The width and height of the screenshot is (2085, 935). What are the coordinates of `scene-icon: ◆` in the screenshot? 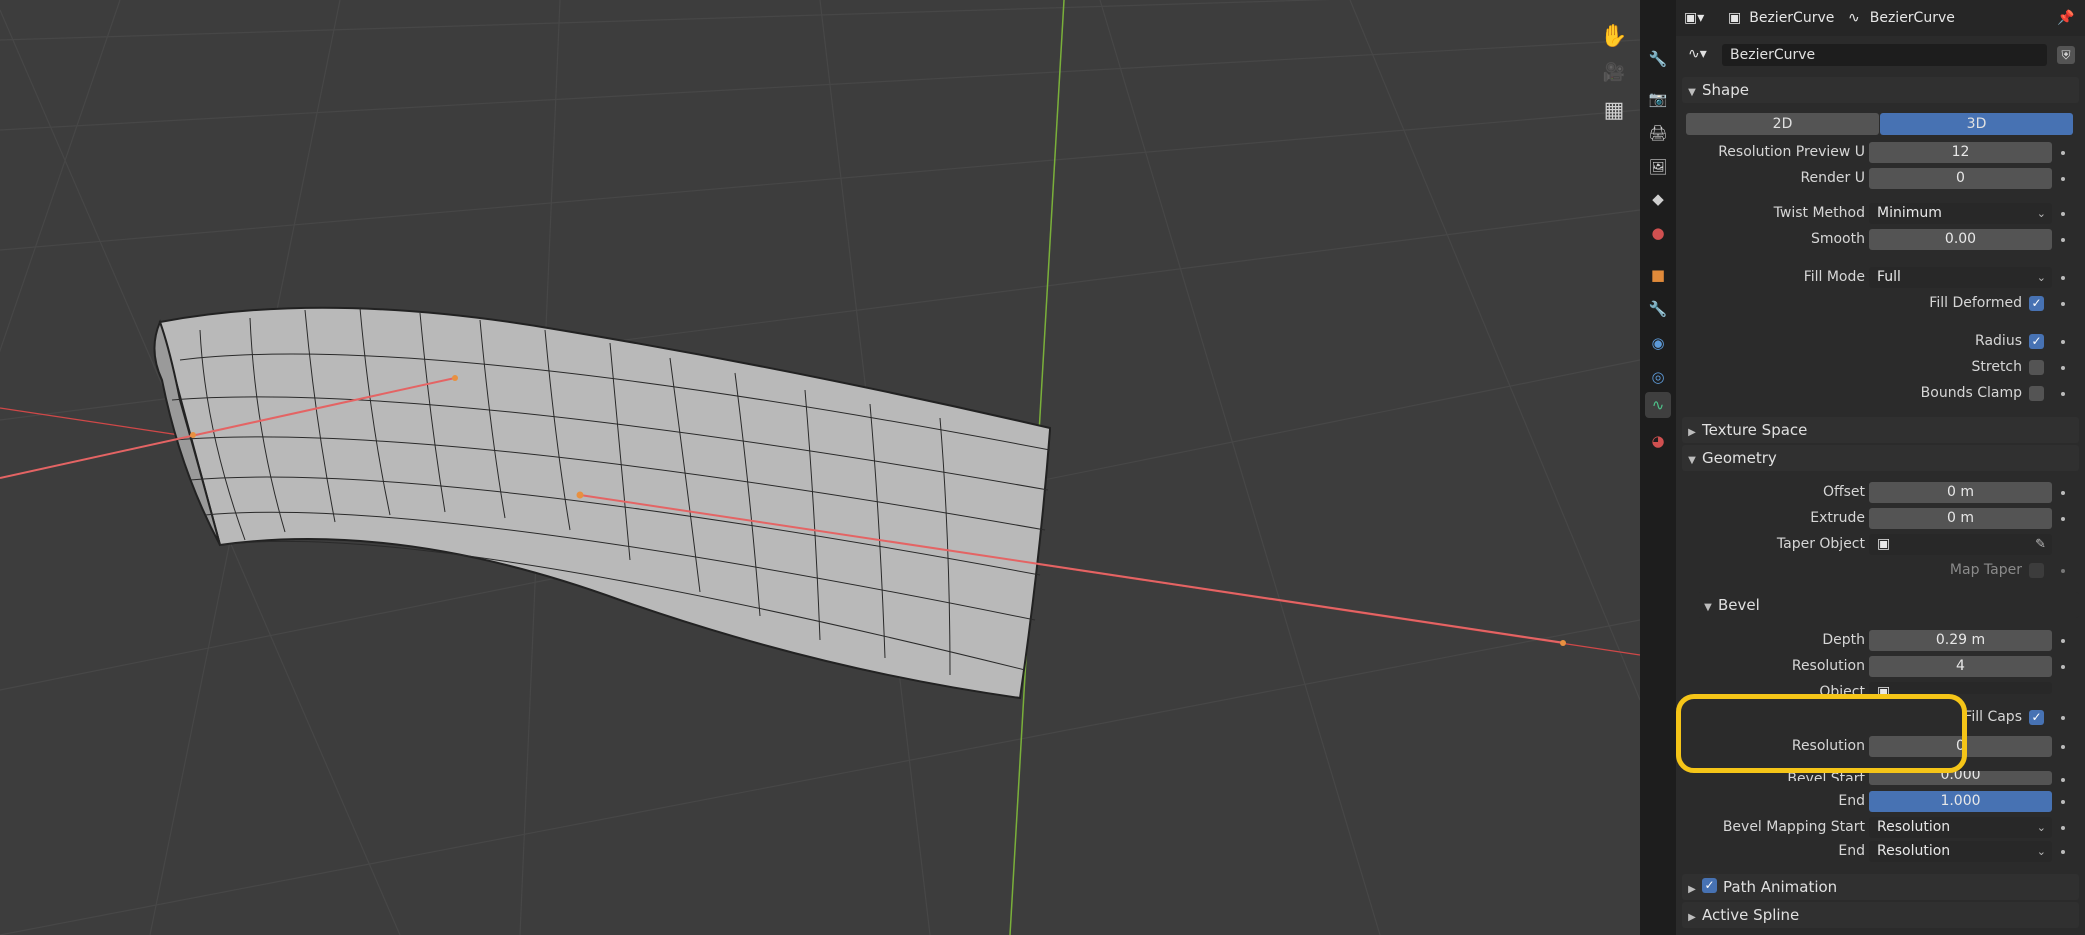 It's located at (1658, 199).